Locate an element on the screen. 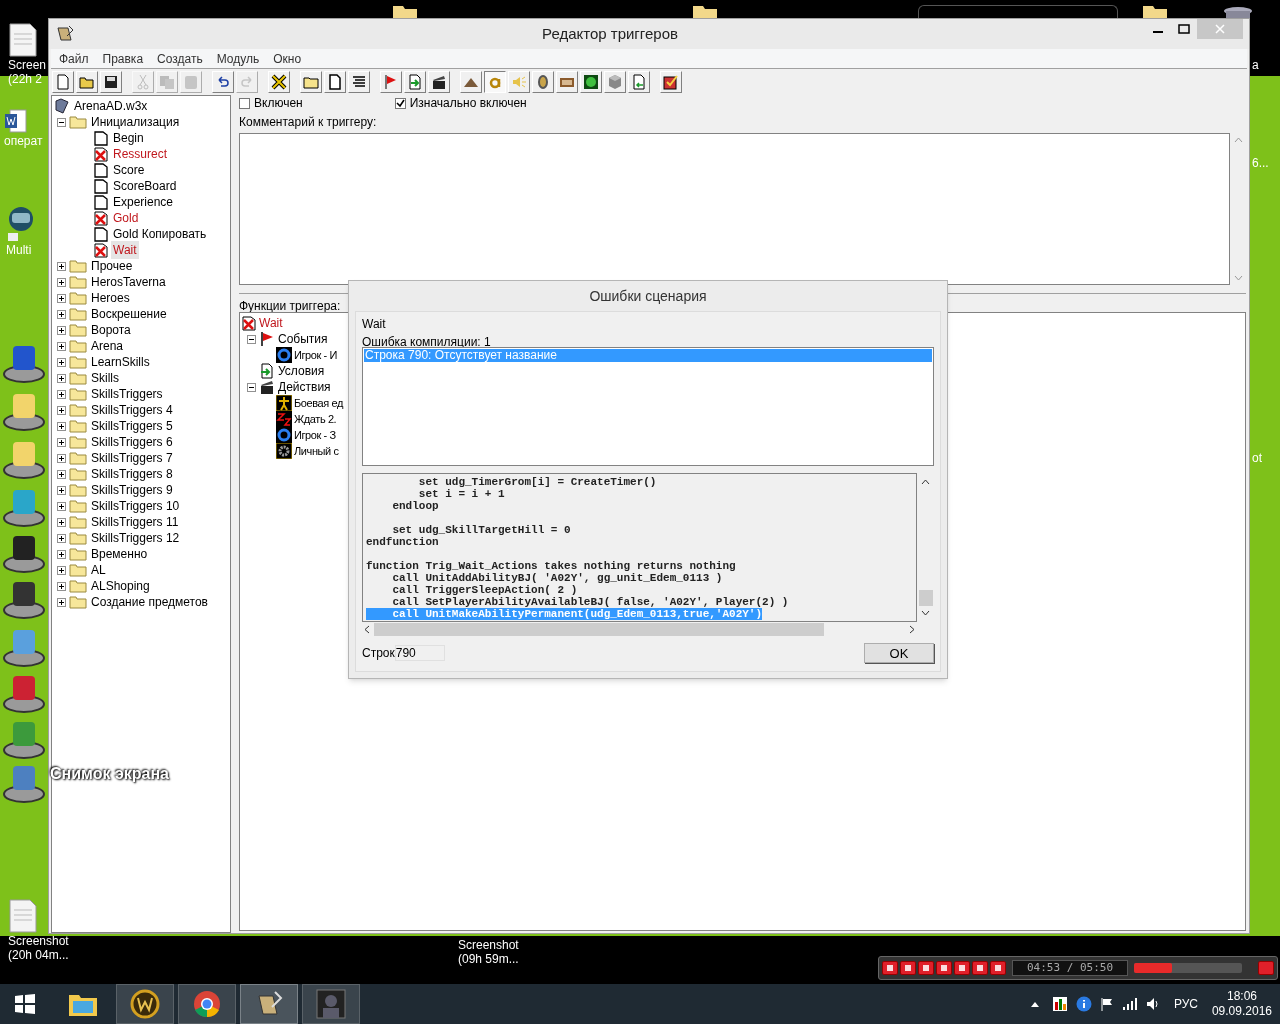  caret-down-icon is located at coordinates (925, 613).